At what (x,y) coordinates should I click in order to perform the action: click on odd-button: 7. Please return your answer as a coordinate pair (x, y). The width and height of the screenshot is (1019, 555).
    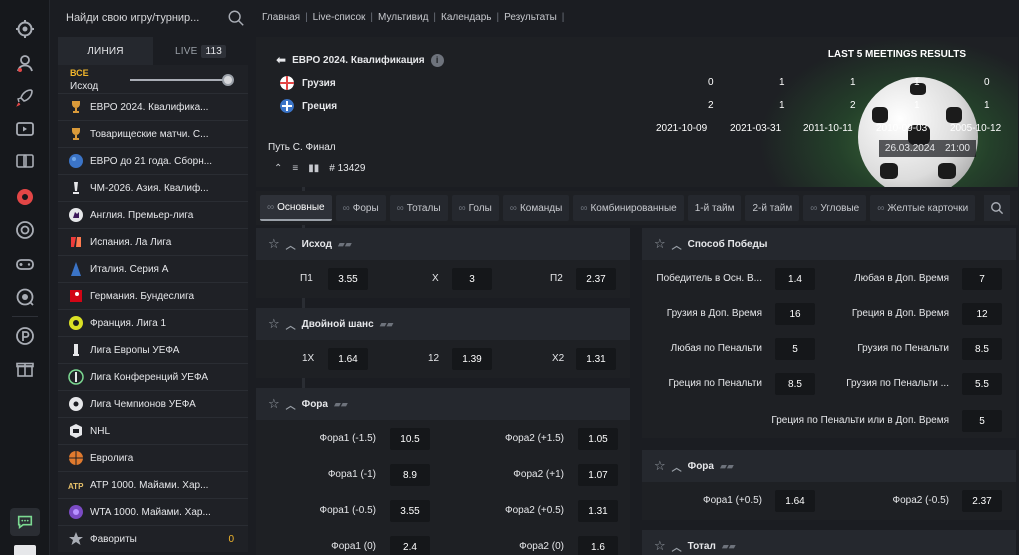
    Looking at the image, I should click on (982, 279).